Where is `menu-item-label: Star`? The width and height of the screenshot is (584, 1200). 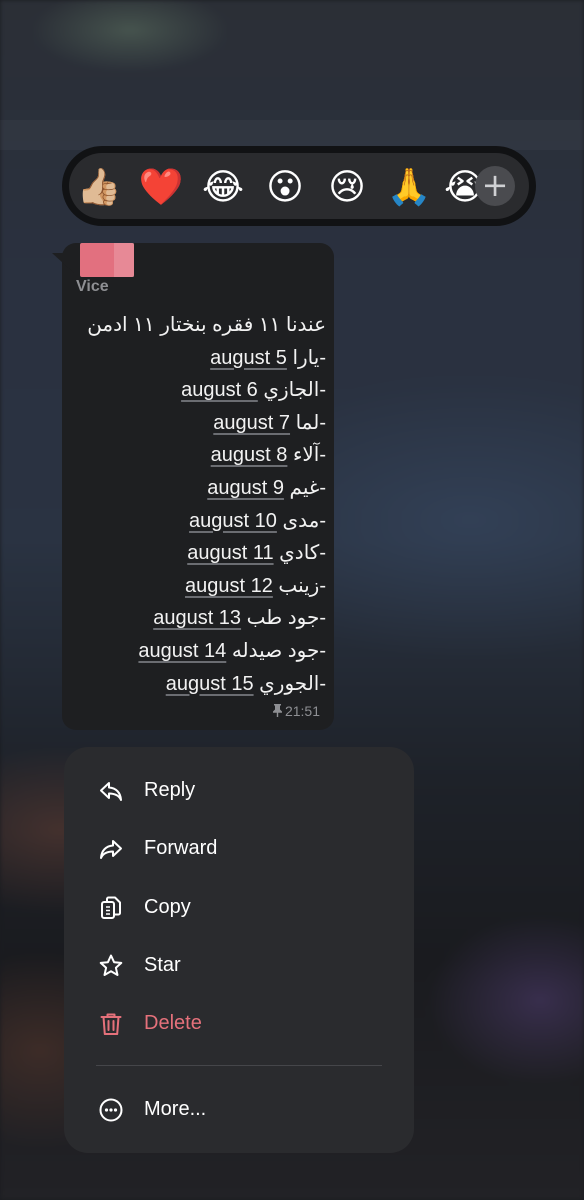
menu-item-label: Star is located at coordinates (162, 965).